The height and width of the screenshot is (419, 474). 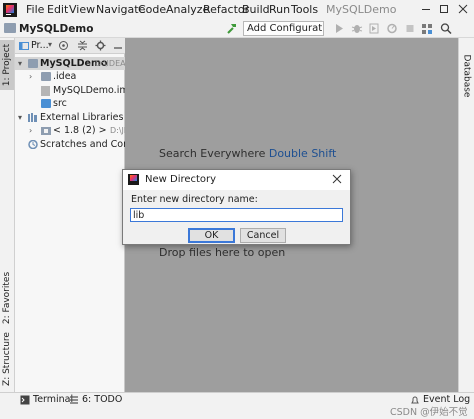 I want to click on libraries-icon, so click(x=33, y=117).